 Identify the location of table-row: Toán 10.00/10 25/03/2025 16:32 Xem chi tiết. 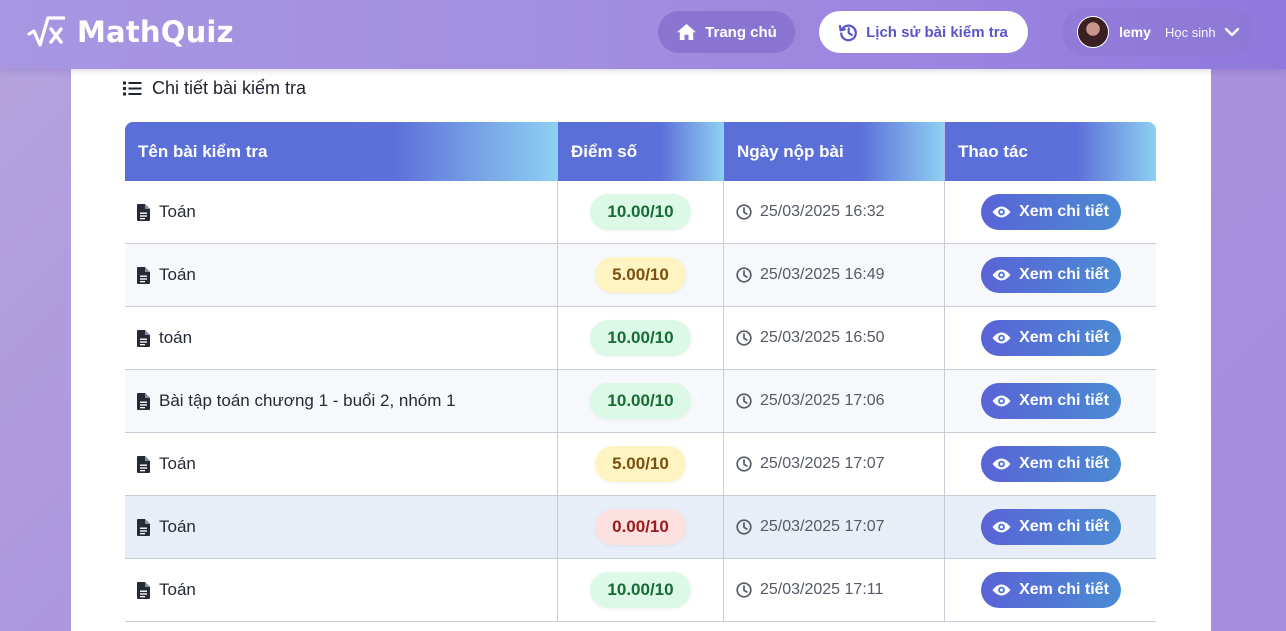
(640, 212).